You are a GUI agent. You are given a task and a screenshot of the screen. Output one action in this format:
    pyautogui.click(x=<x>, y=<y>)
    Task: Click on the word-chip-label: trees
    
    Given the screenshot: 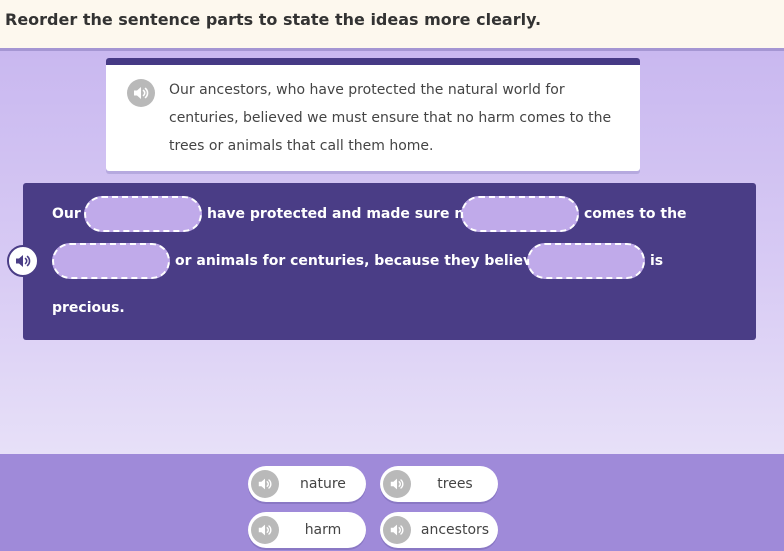 What is the action you would take?
    pyautogui.click(x=455, y=484)
    